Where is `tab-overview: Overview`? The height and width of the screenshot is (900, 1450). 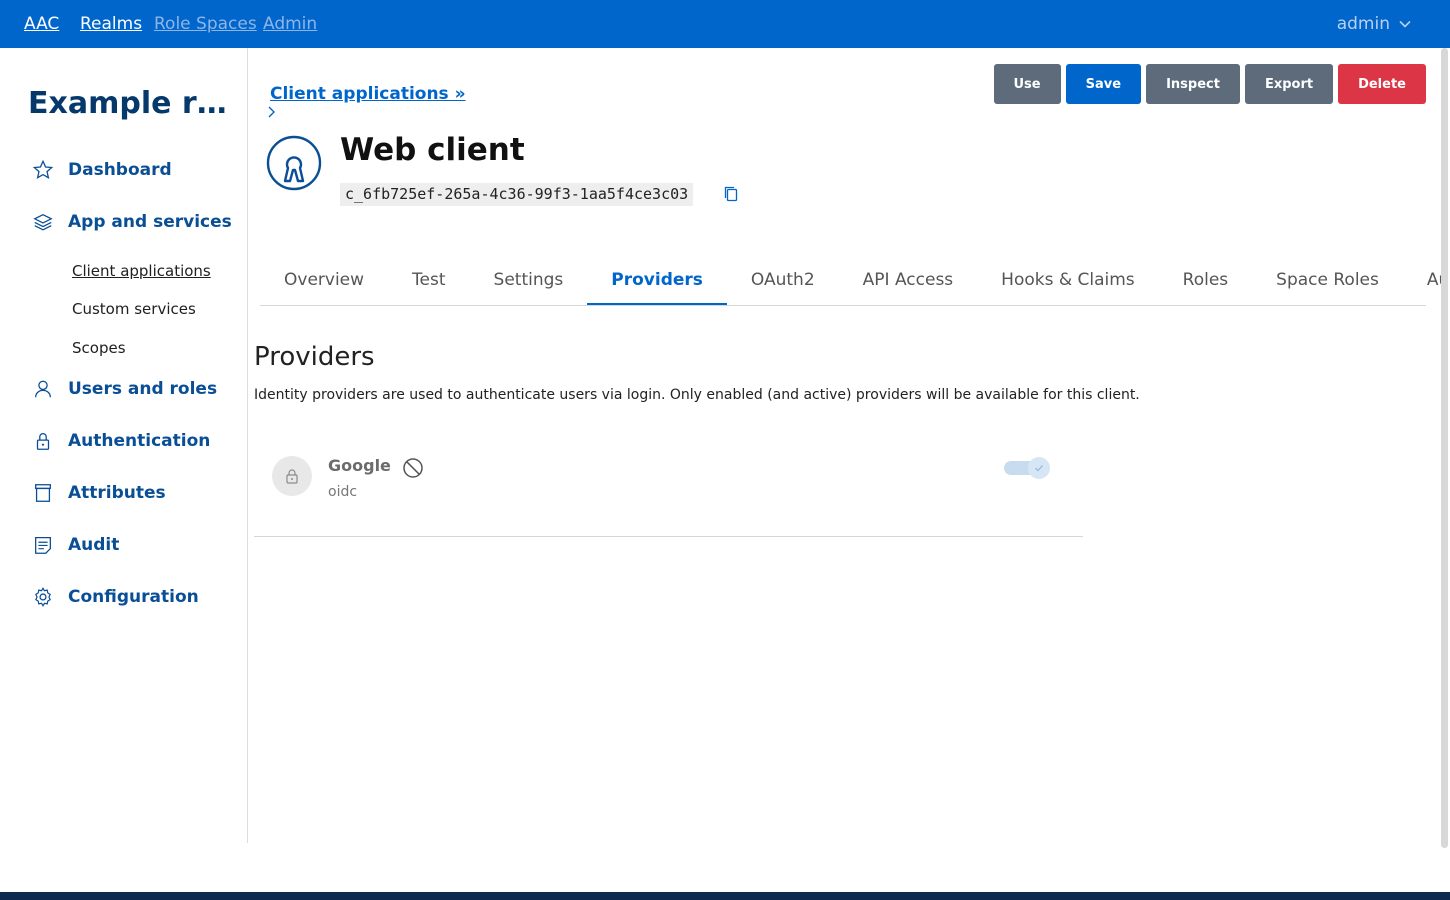 tab-overview: Overview is located at coordinates (324, 281).